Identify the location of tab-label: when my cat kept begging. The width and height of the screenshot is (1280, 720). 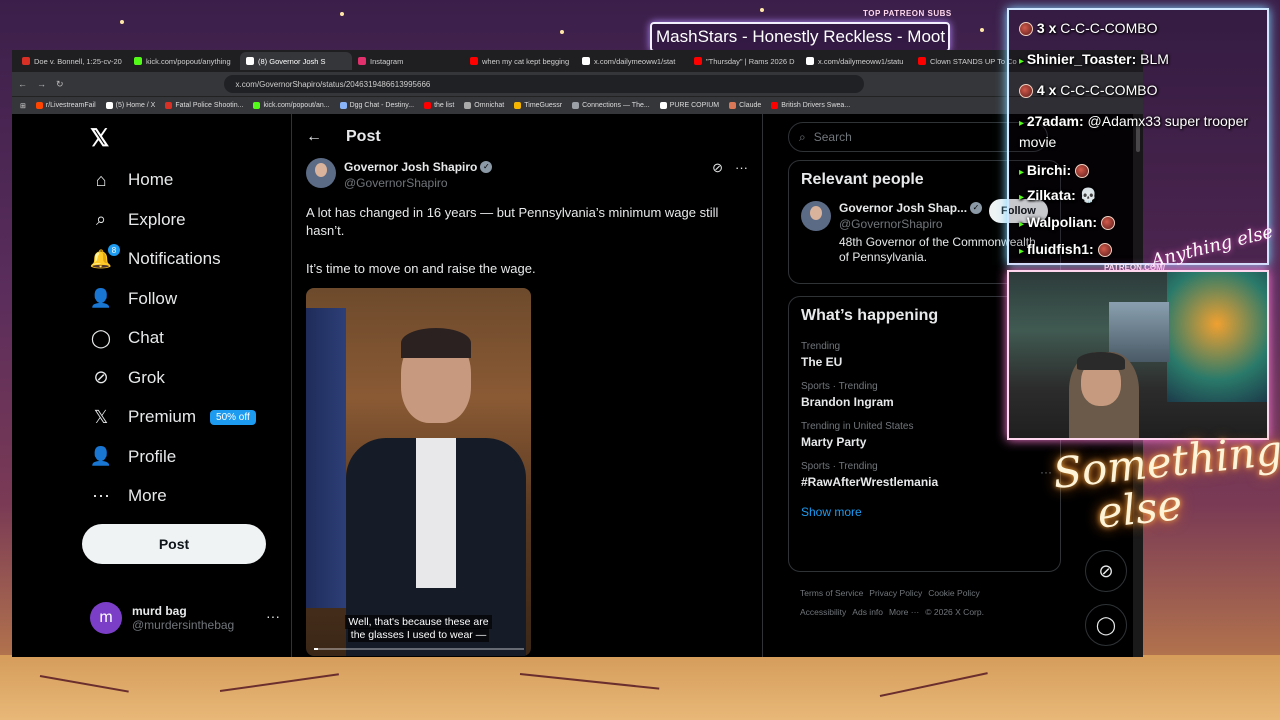
(526, 61).